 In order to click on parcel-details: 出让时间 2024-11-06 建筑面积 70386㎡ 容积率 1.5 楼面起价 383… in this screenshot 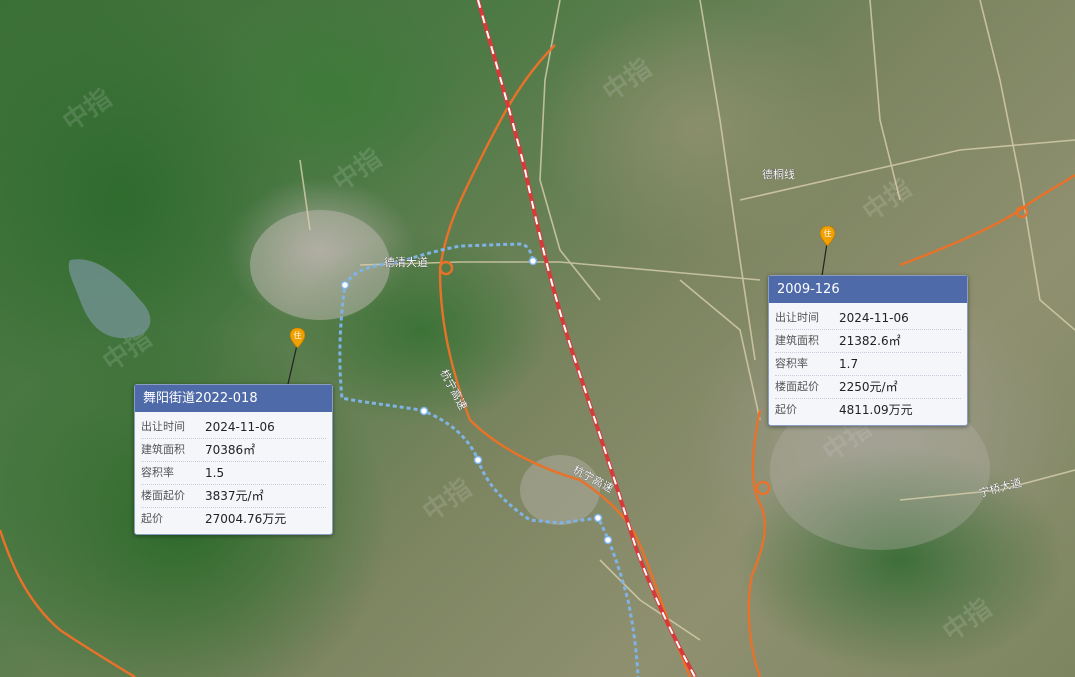, I will do `click(233, 473)`.